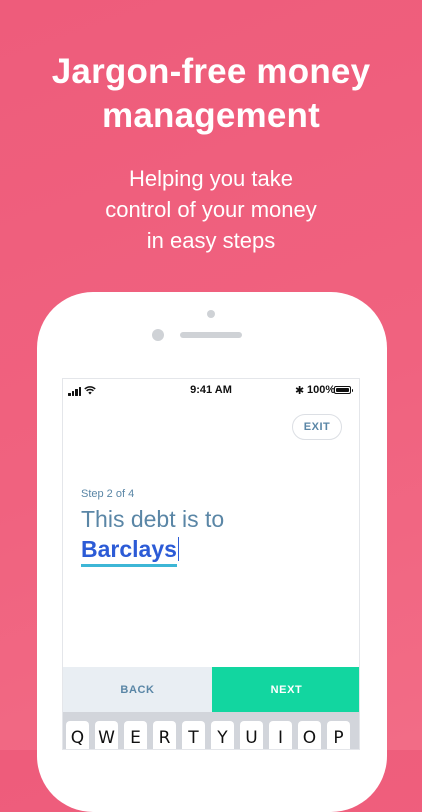 The height and width of the screenshot is (812, 422). I want to click on headline-line-1: Jargon-free money, so click(211, 71).